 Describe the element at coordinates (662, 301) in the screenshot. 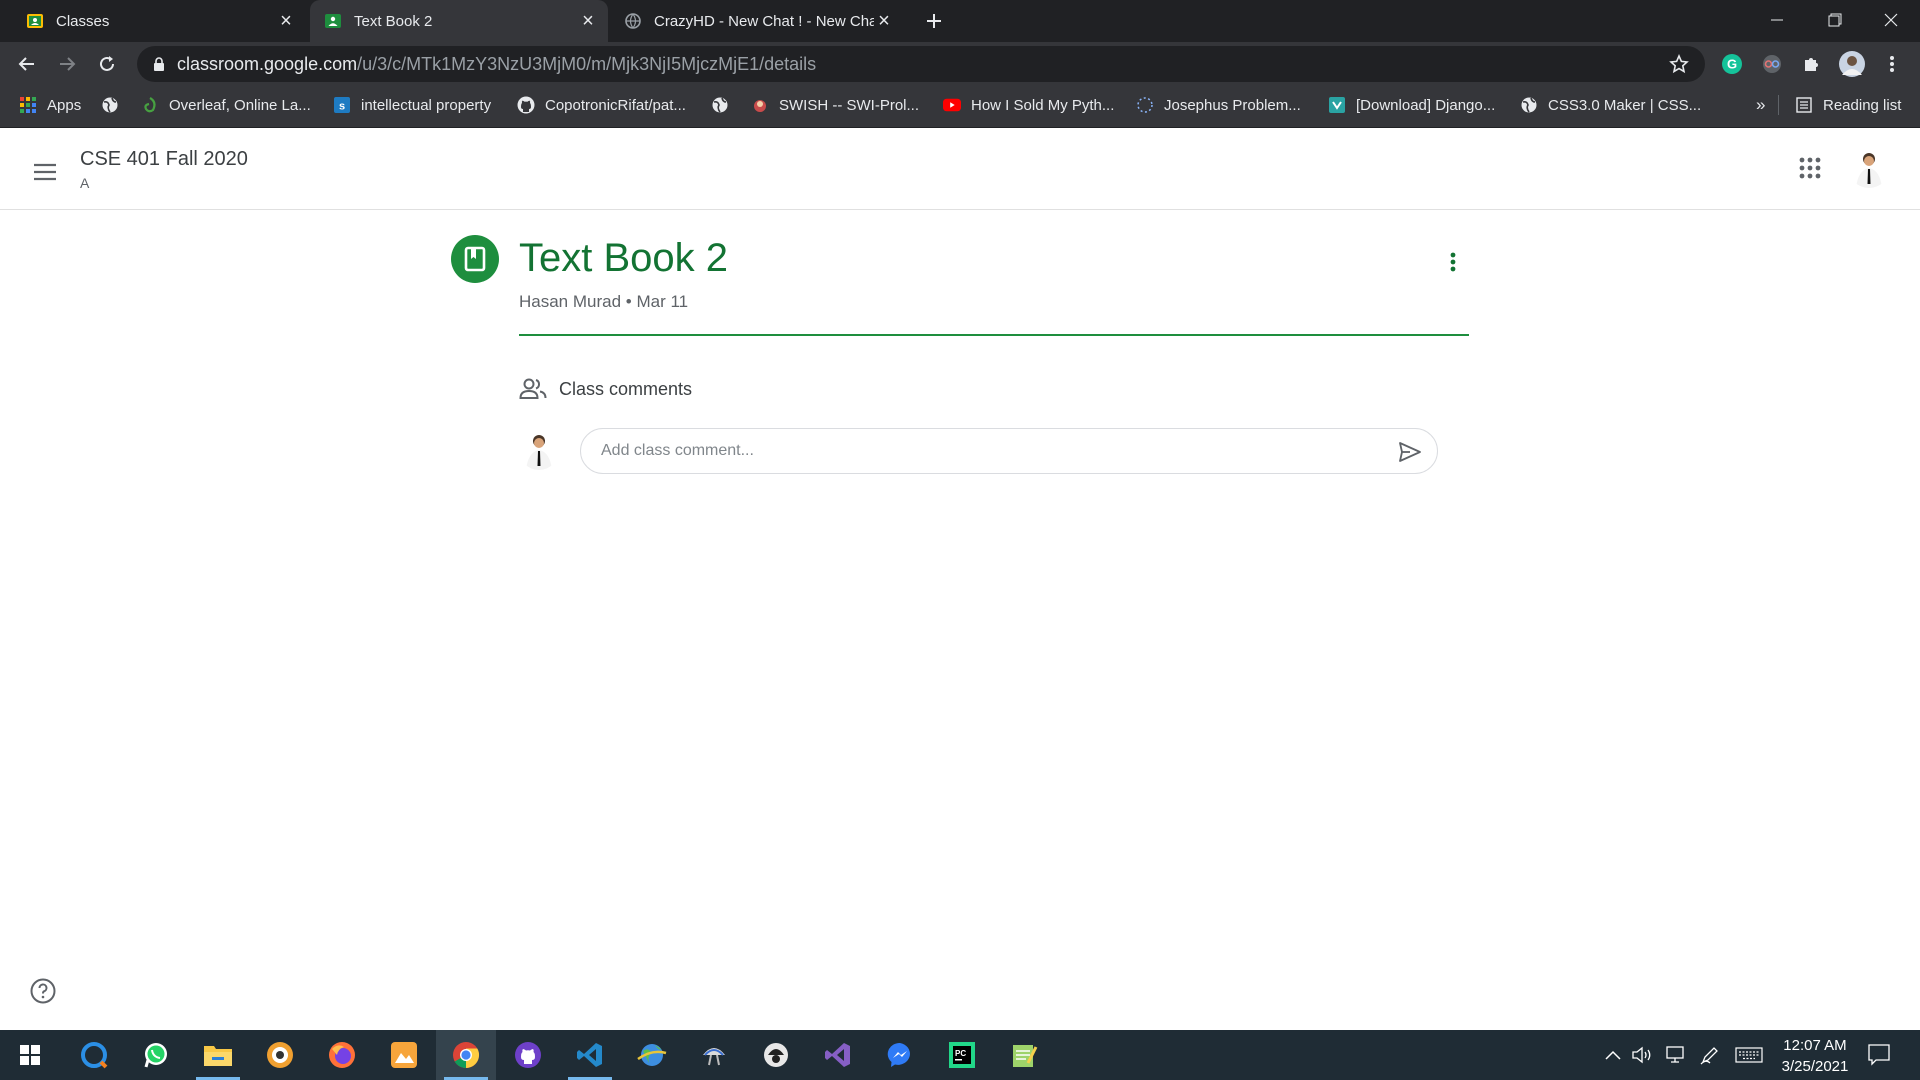

I see `post-date: Mar 11` at that location.